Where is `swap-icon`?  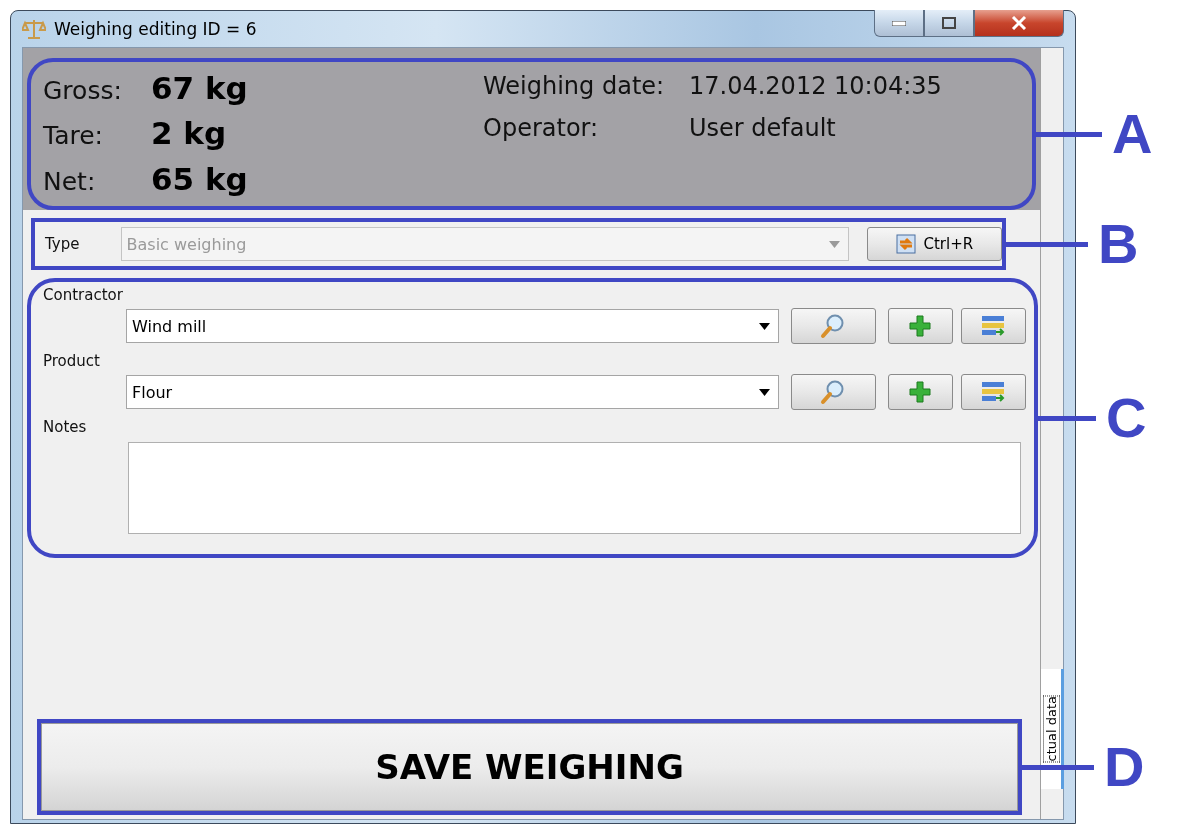 swap-icon is located at coordinates (906, 244).